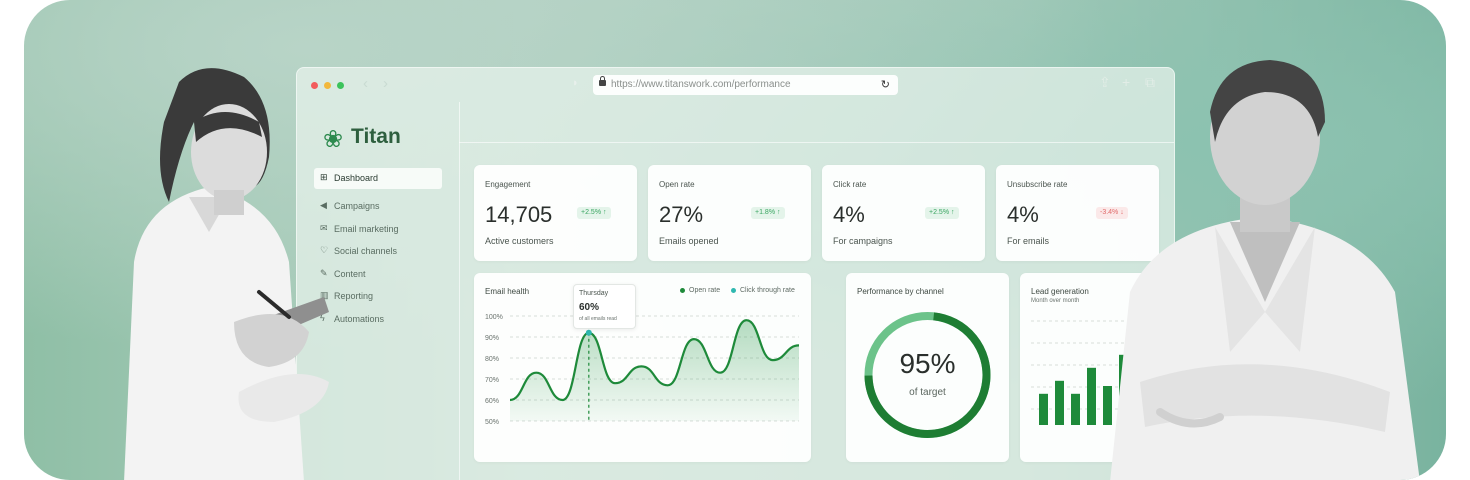  Describe the element at coordinates (357, 206) in the screenshot. I see `sidebar-item-label: Campaigns` at that location.